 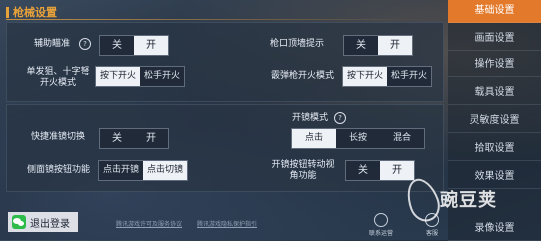 I want to click on privacy-link: 腾讯游戏隐私保护指引, so click(x=227, y=223).